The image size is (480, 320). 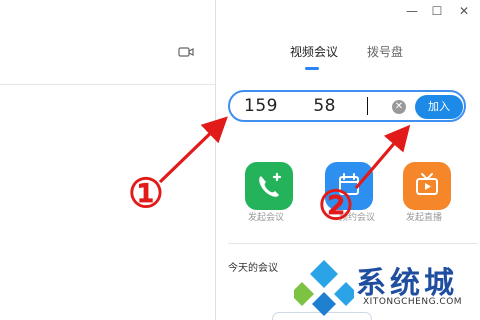 I want to click on phone-plus-icon, so click(x=269, y=186).